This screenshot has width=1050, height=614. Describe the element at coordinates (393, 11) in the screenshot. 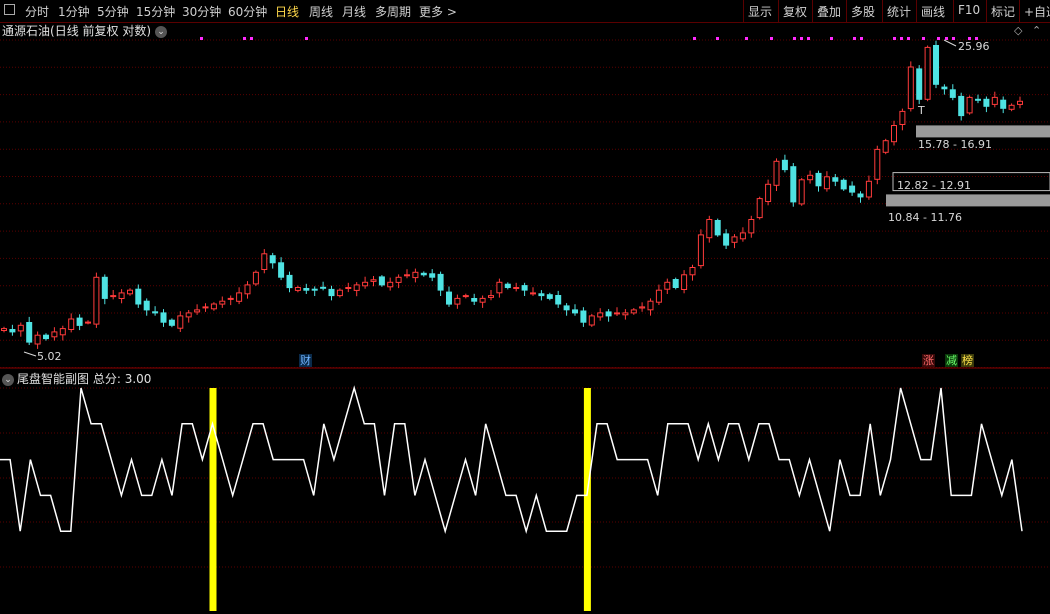

I see `period-tab-9: 多周期` at that location.